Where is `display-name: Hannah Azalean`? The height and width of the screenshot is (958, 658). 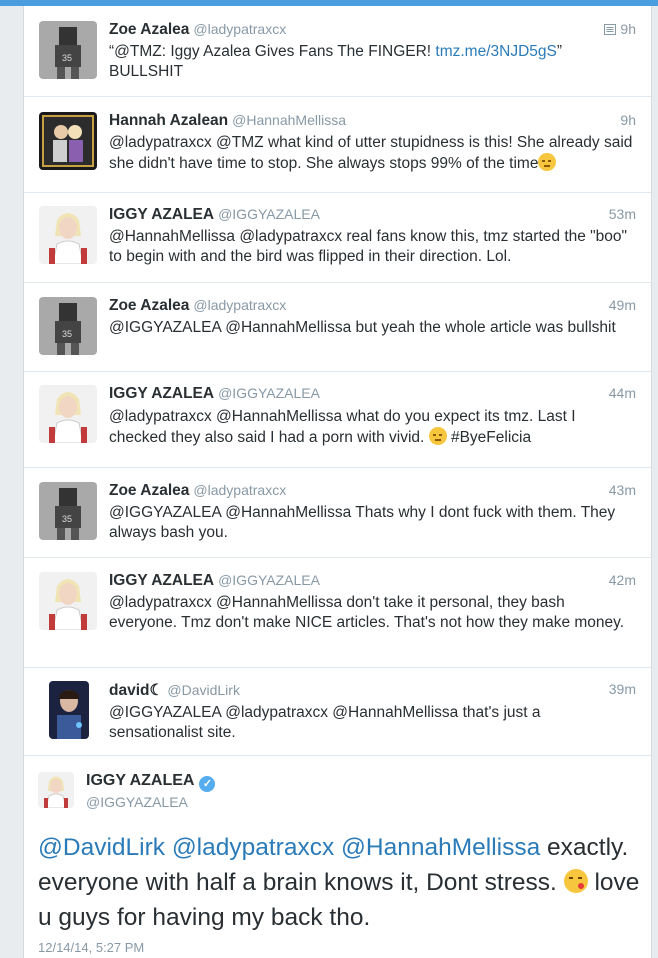 display-name: Hannah Azalean is located at coordinates (168, 120).